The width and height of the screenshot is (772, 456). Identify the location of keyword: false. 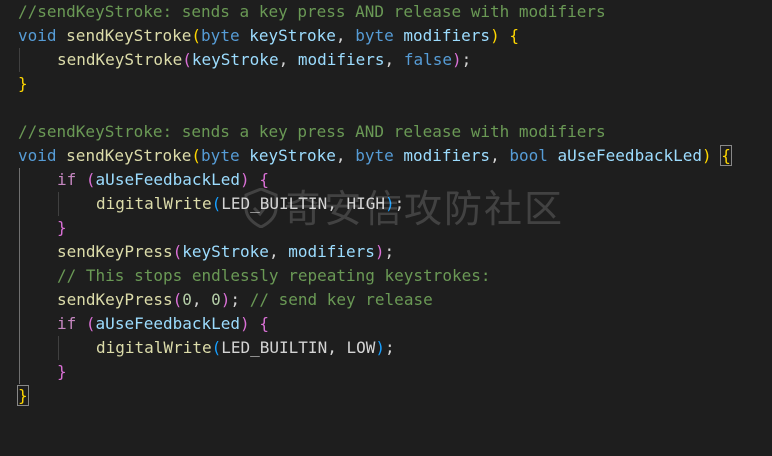
(427, 59).